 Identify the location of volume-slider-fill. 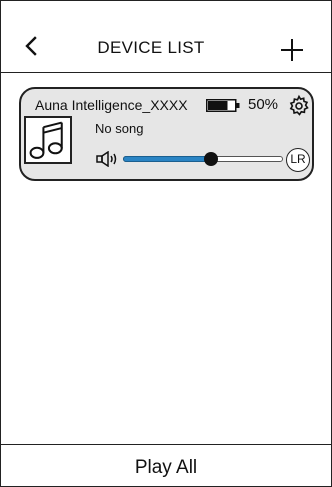
(167, 159).